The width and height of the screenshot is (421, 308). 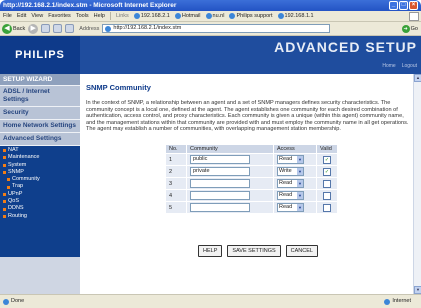 What do you see at coordinates (59, 16) in the screenshot?
I see `menu-favorites: Favorites` at bounding box center [59, 16].